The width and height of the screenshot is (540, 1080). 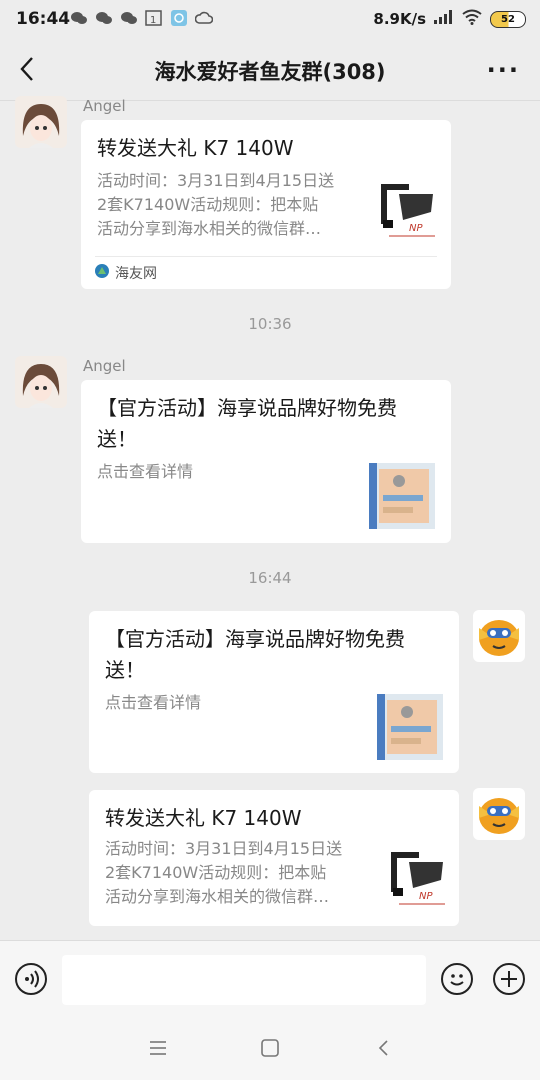 What do you see at coordinates (142, 18) in the screenshot?
I see `notification-icons: 1` at bounding box center [142, 18].